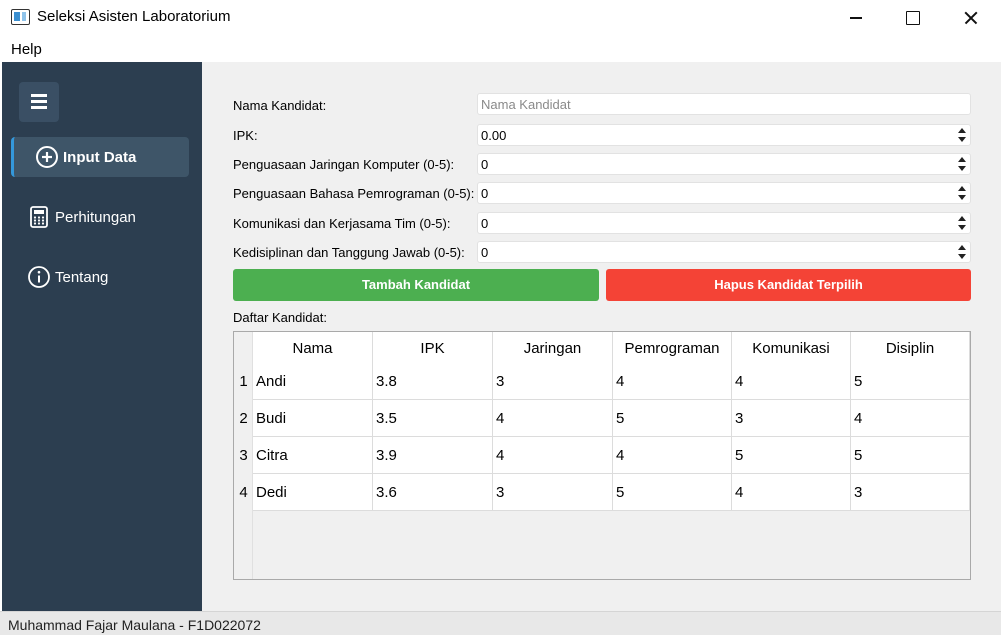 The width and height of the screenshot is (1001, 635). I want to click on sidebar-item-input-data: Input Data, so click(100, 157).